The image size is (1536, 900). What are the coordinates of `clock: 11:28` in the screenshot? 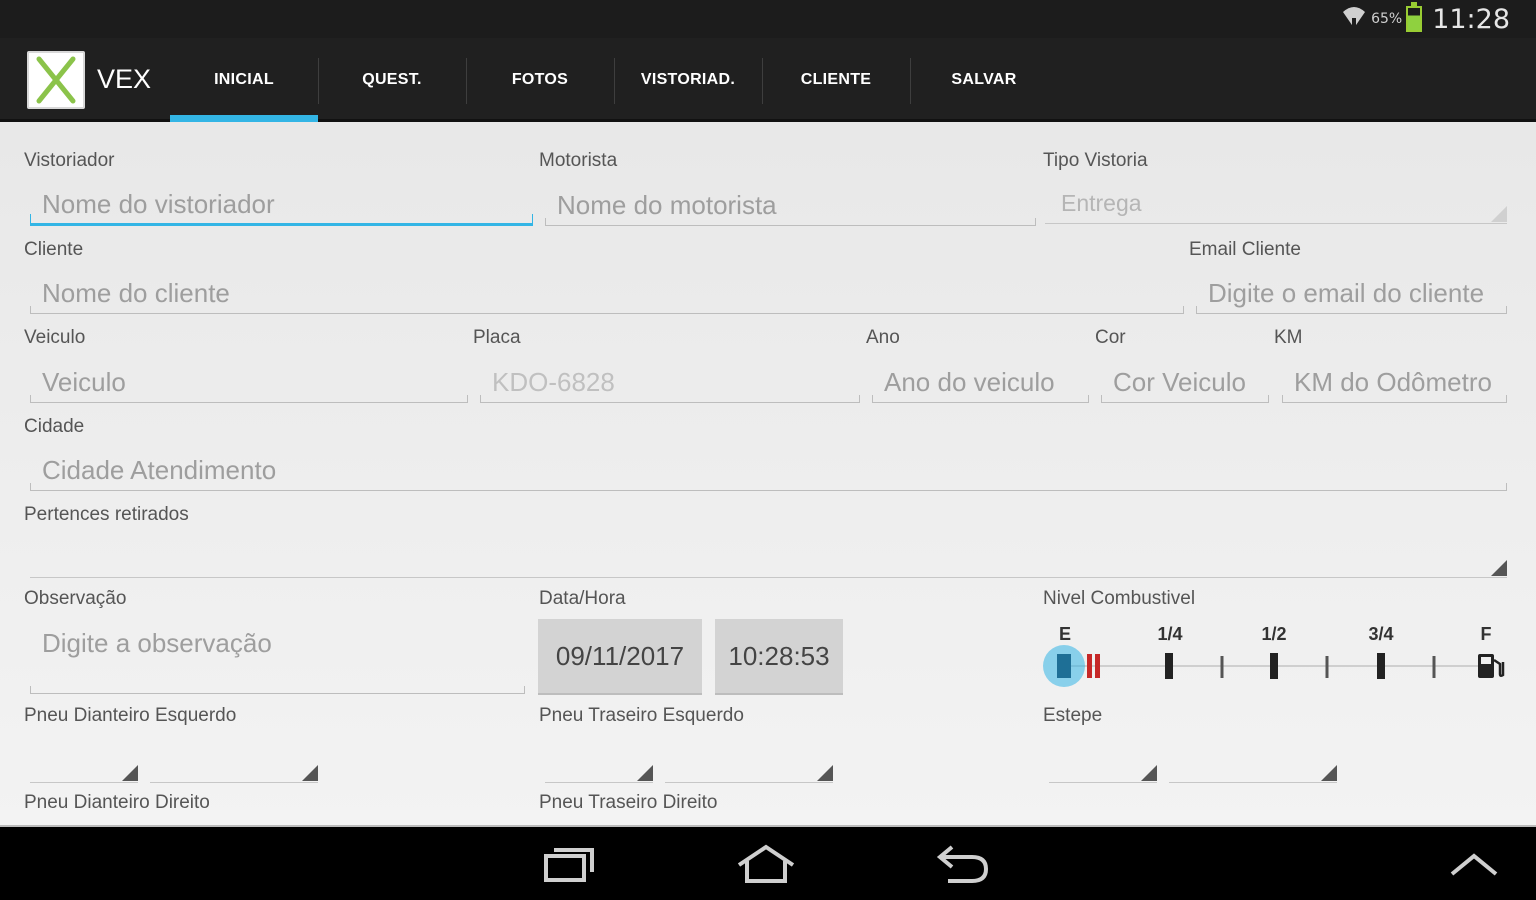 It's located at (1471, 19).